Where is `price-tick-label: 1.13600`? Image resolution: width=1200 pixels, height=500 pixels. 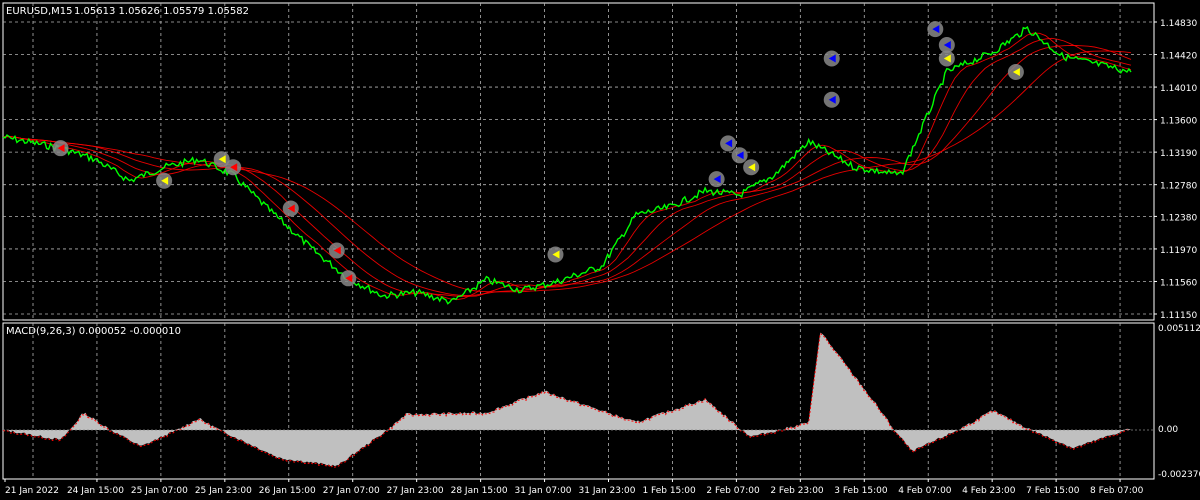
price-tick-label: 1.13600 is located at coordinates (1178, 122).